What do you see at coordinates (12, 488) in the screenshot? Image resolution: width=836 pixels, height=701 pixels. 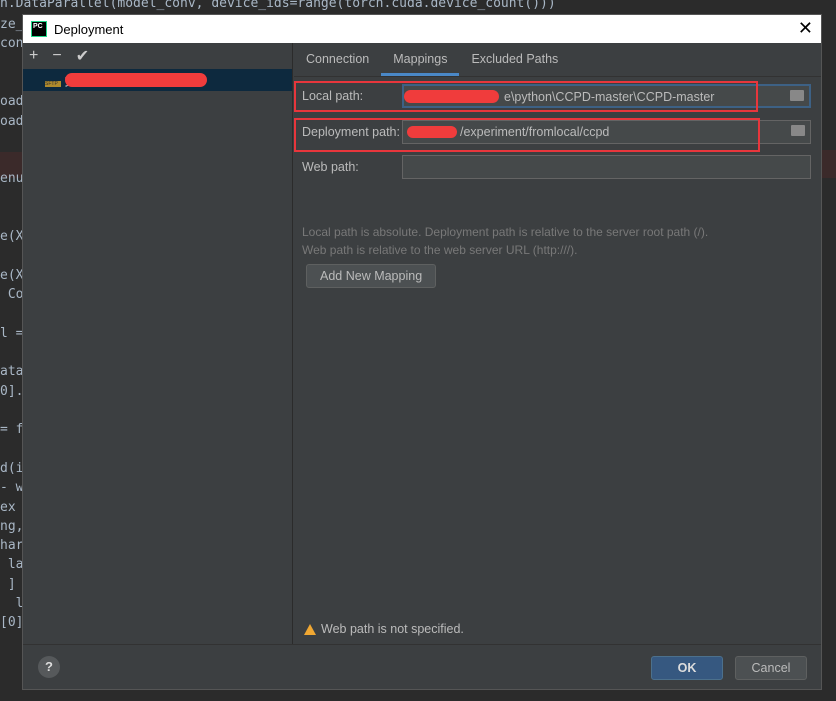 I see `code-line: - w` at bounding box center [12, 488].